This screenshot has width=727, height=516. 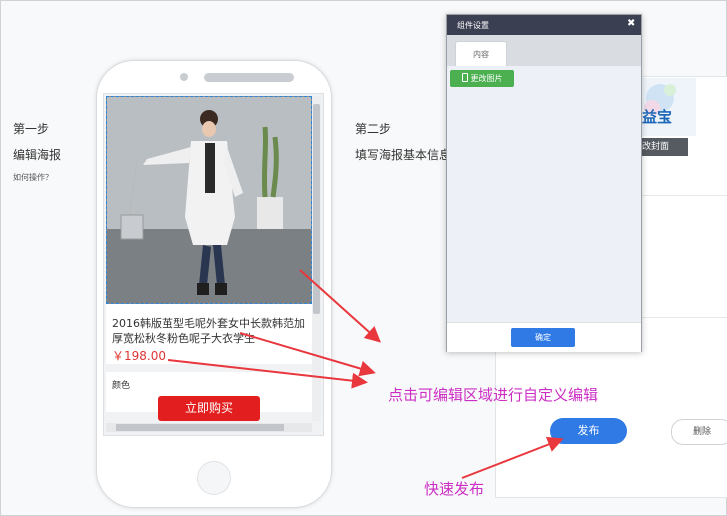 I want to click on dialog-tab-bar: 内容, so click(x=544, y=51).